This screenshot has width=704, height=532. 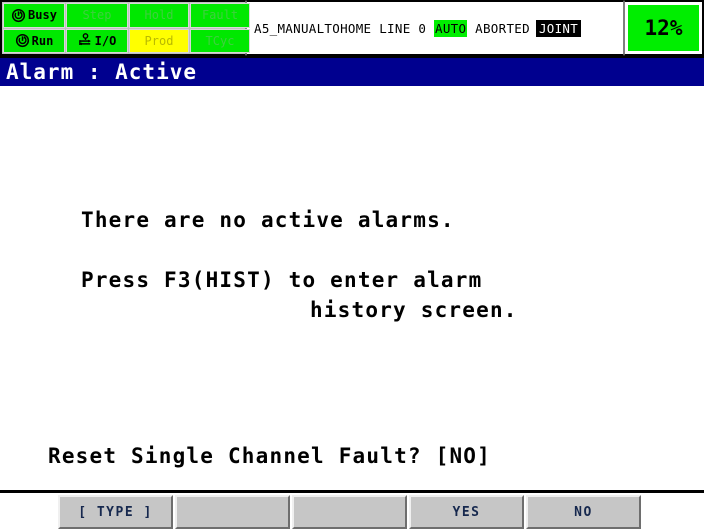 I want to click on status-indicator-io: I/O, so click(x=97, y=40).